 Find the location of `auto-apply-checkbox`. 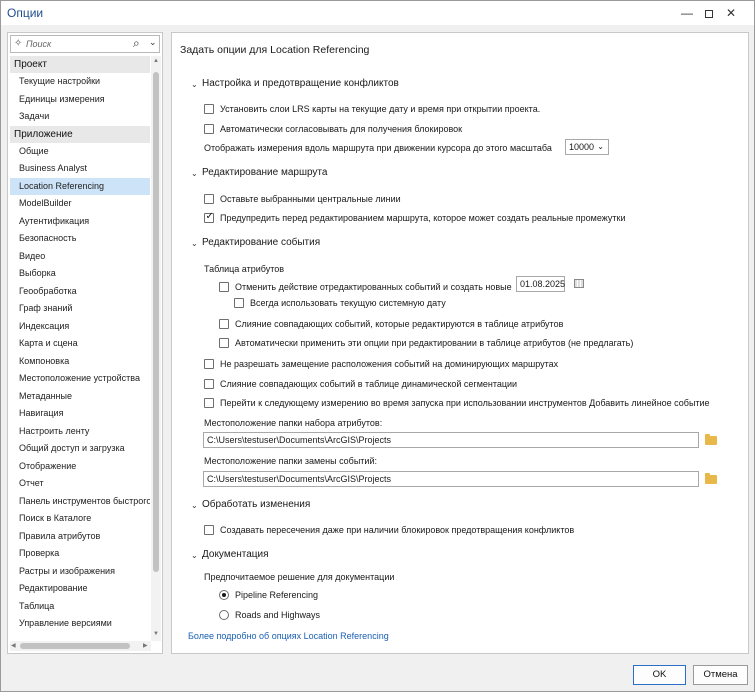

auto-apply-checkbox is located at coordinates (224, 343).